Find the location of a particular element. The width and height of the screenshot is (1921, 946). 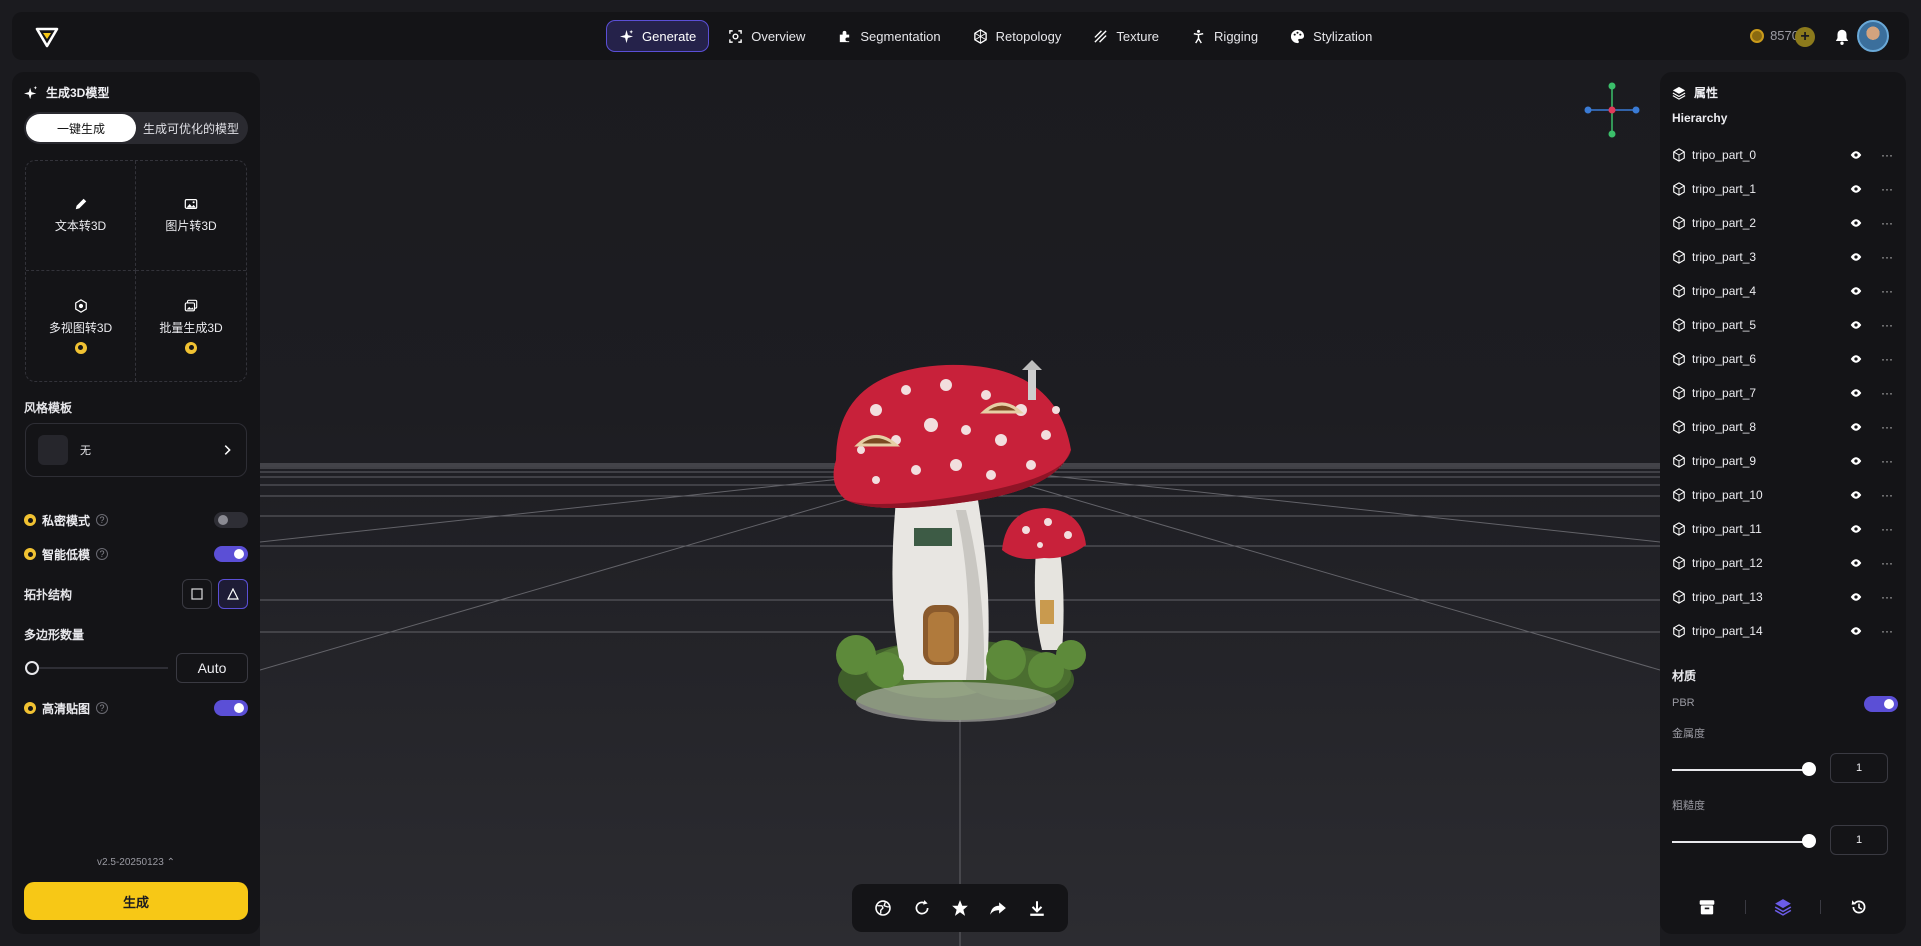

hierarchy-item: tripo_part_9 ··· is located at coordinates (1783, 461).